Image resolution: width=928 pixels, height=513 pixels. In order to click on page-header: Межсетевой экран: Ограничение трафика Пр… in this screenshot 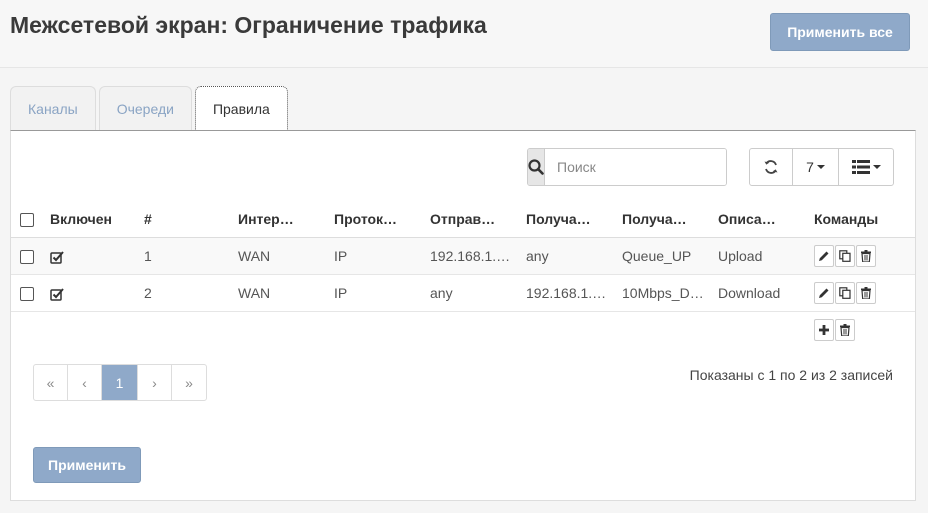, I will do `click(464, 34)`.